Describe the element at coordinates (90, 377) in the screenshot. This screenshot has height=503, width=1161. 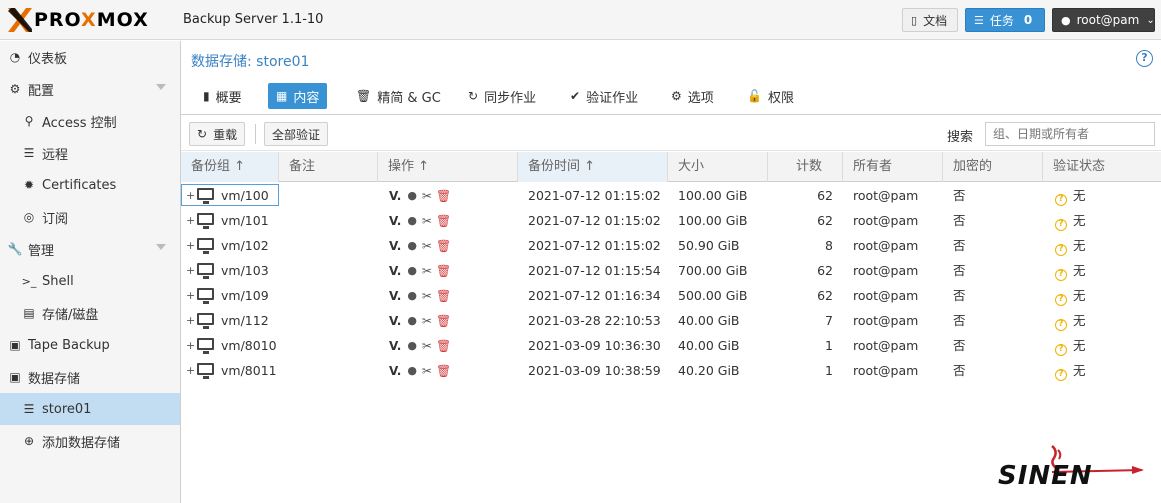
I see `sidebar-item-datastore: ▣ 数据存储` at that location.